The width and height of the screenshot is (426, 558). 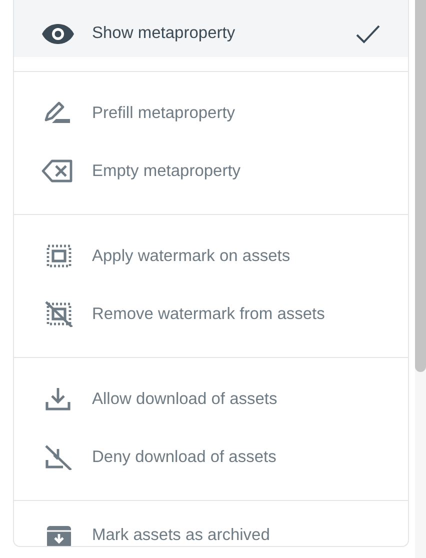 I want to click on scrollbar-thumb, so click(x=420, y=186).